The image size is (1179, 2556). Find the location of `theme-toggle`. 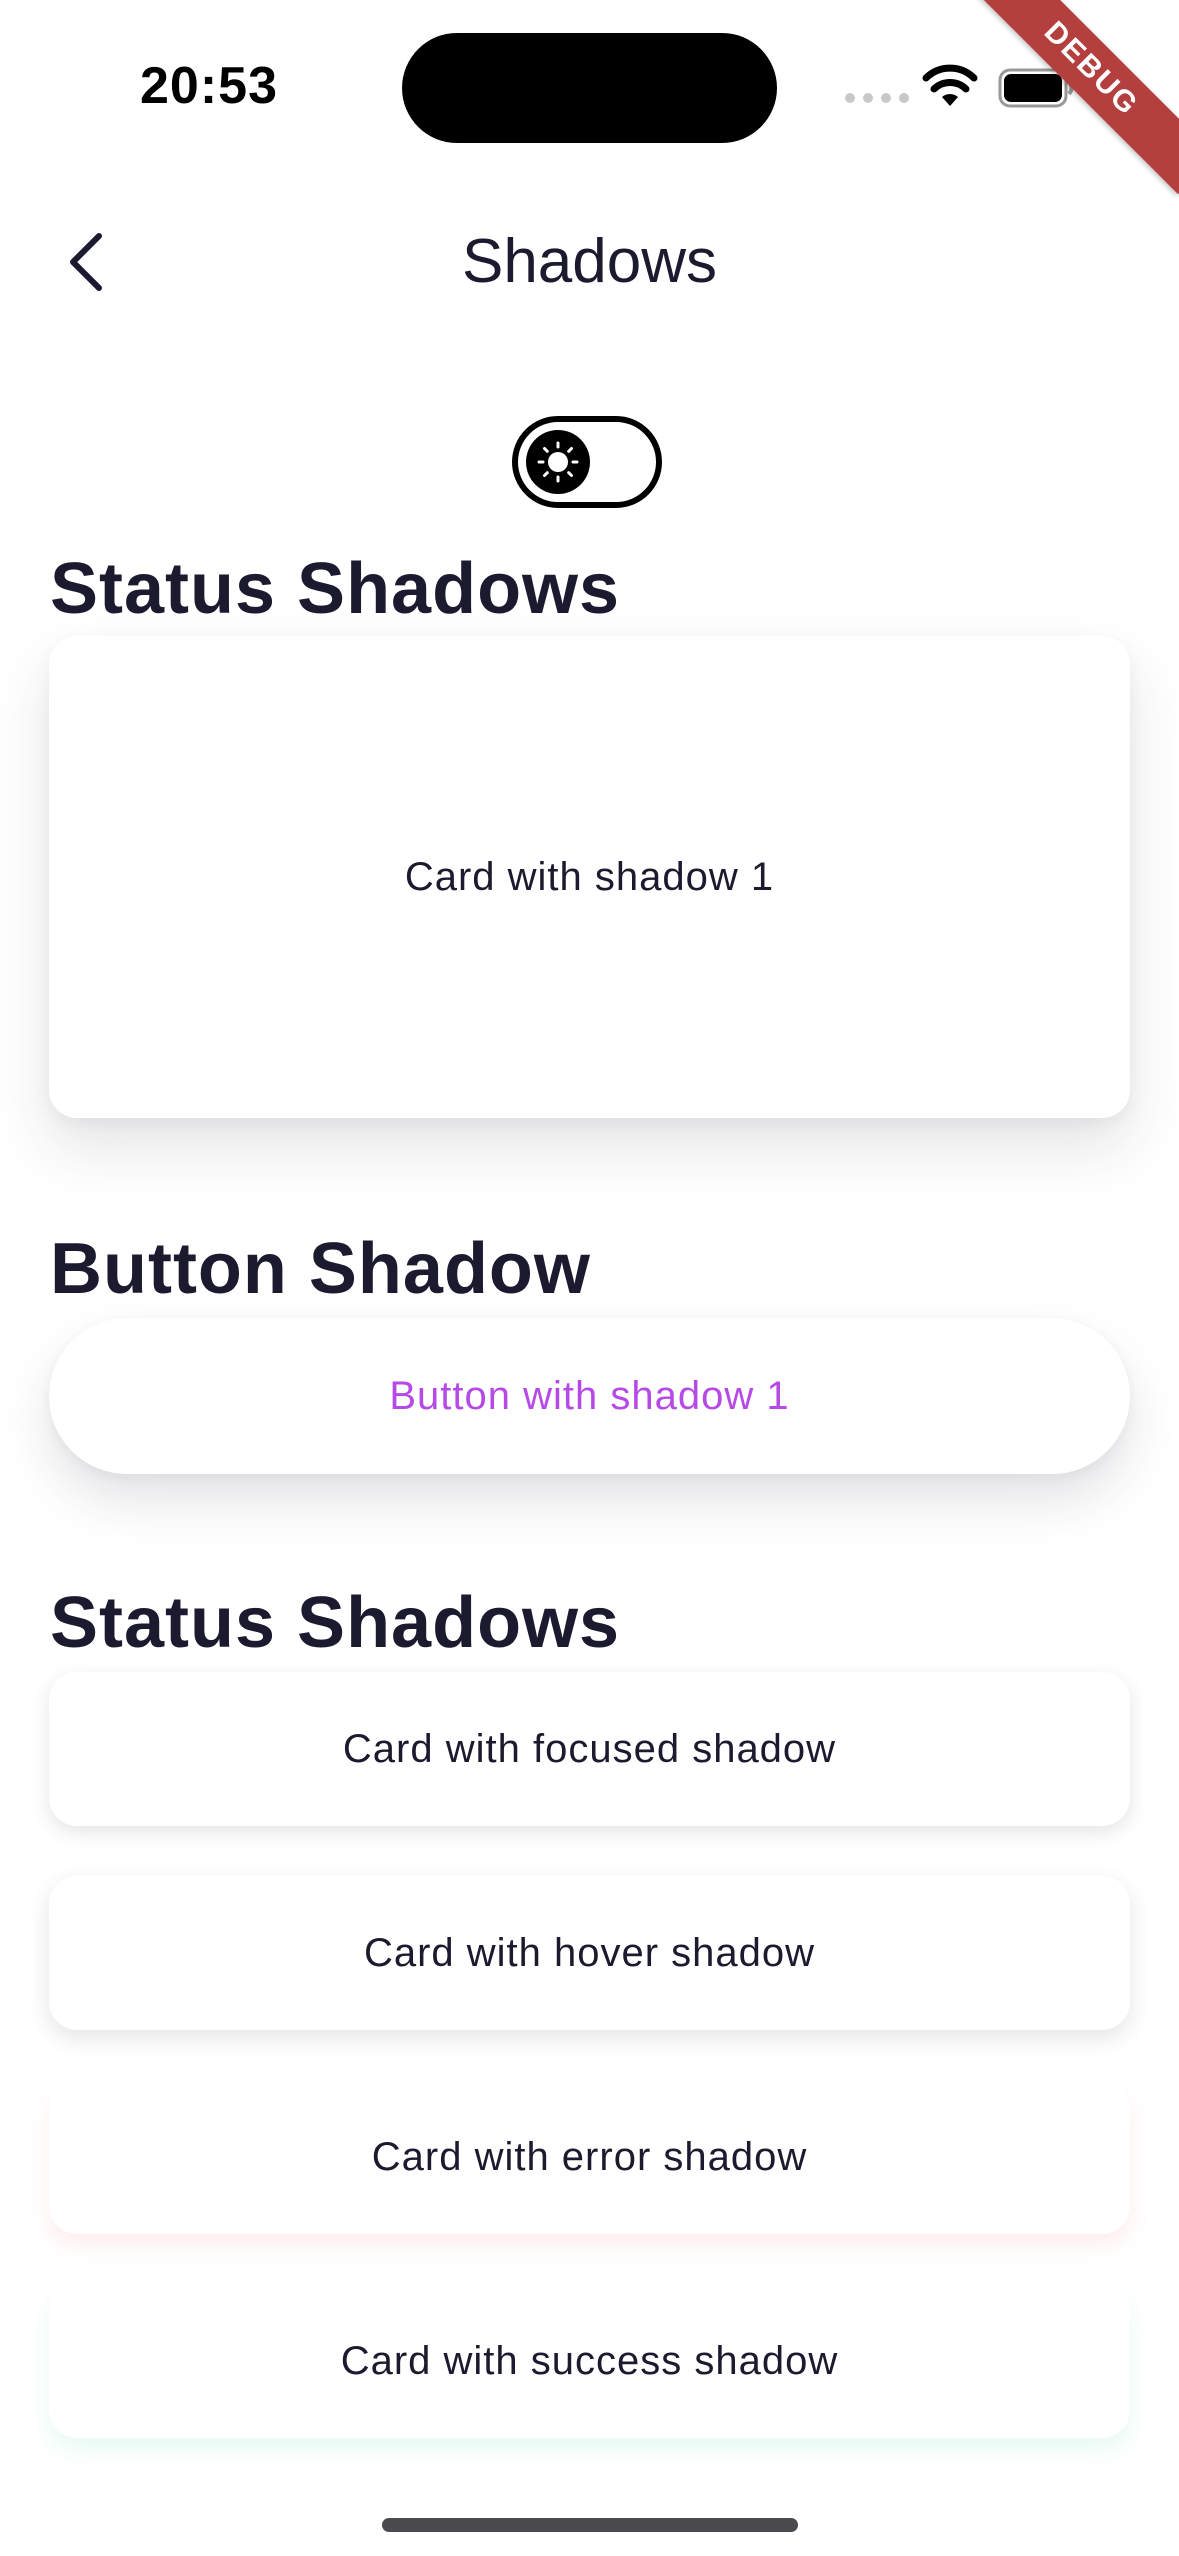

theme-toggle is located at coordinates (587, 462).